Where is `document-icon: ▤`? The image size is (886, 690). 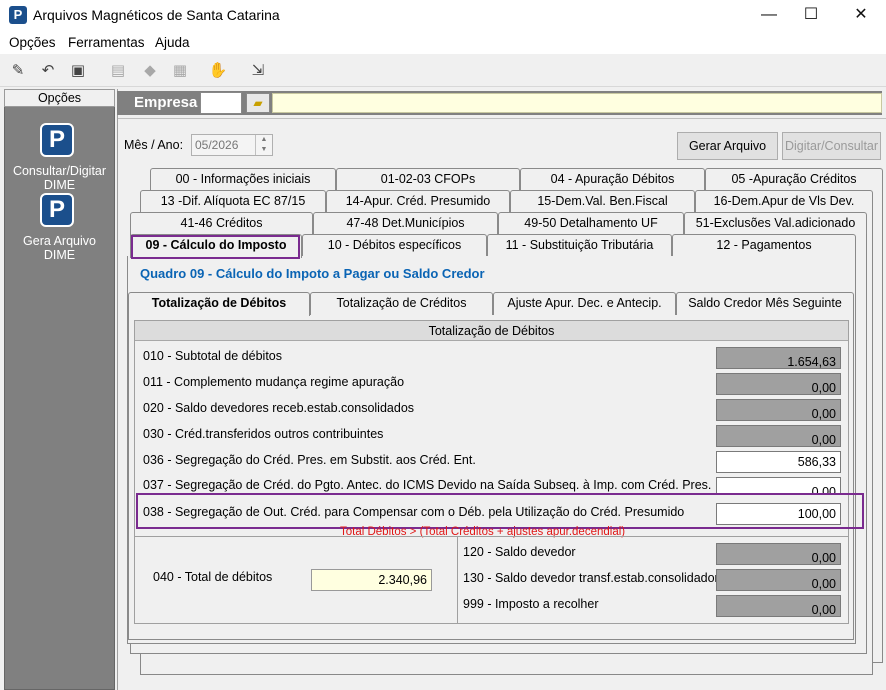 document-icon: ▤ is located at coordinates (118, 71).